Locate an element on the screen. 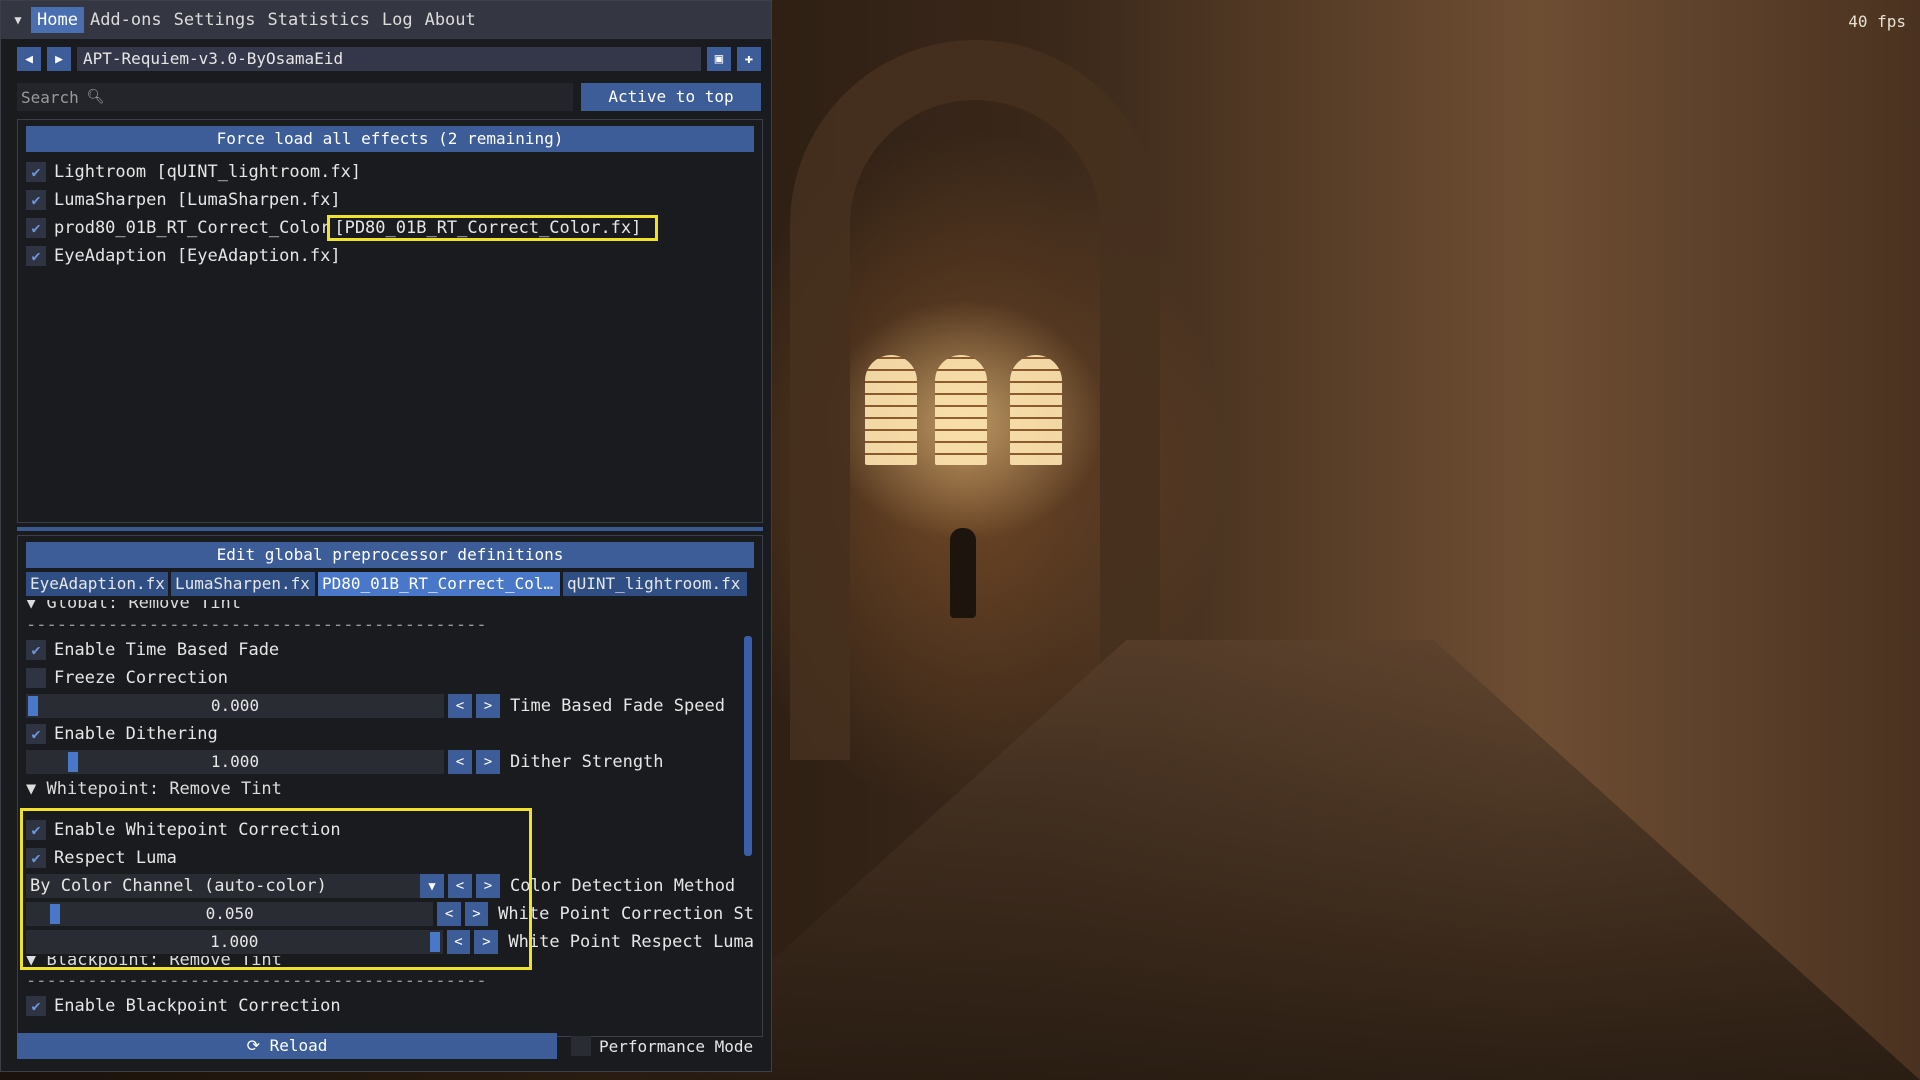 The image size is (1920, 1080). active-to-top-button: Active to top is located at coordinates (671, 97).